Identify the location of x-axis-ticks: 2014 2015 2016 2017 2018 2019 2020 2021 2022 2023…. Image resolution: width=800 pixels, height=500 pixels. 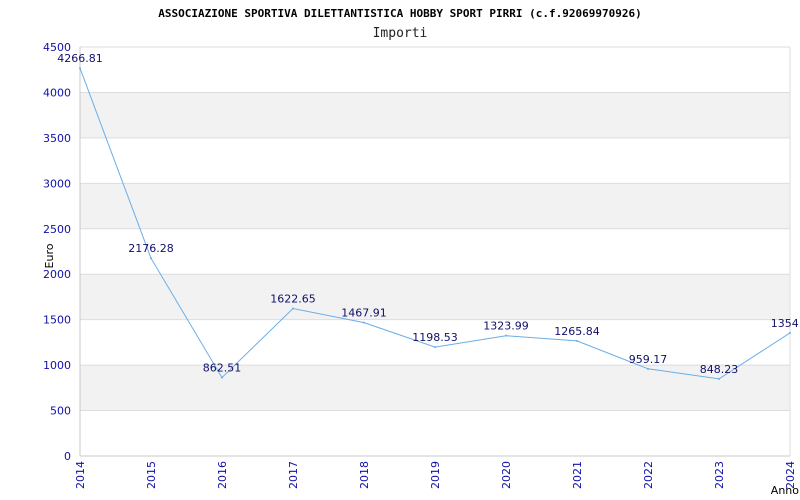
(435, 475).